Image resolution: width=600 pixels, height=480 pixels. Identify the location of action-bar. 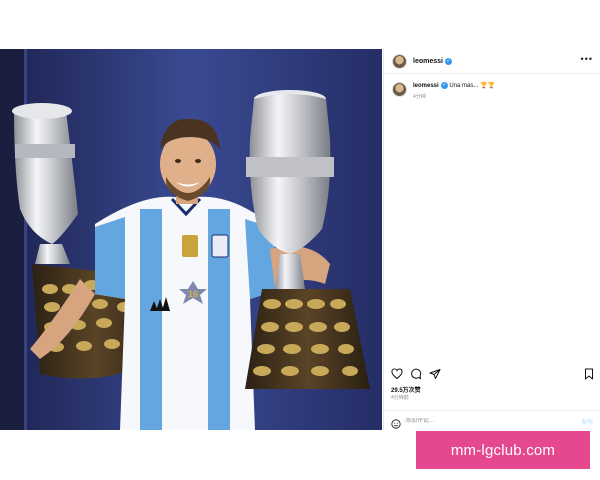
(492, 374).